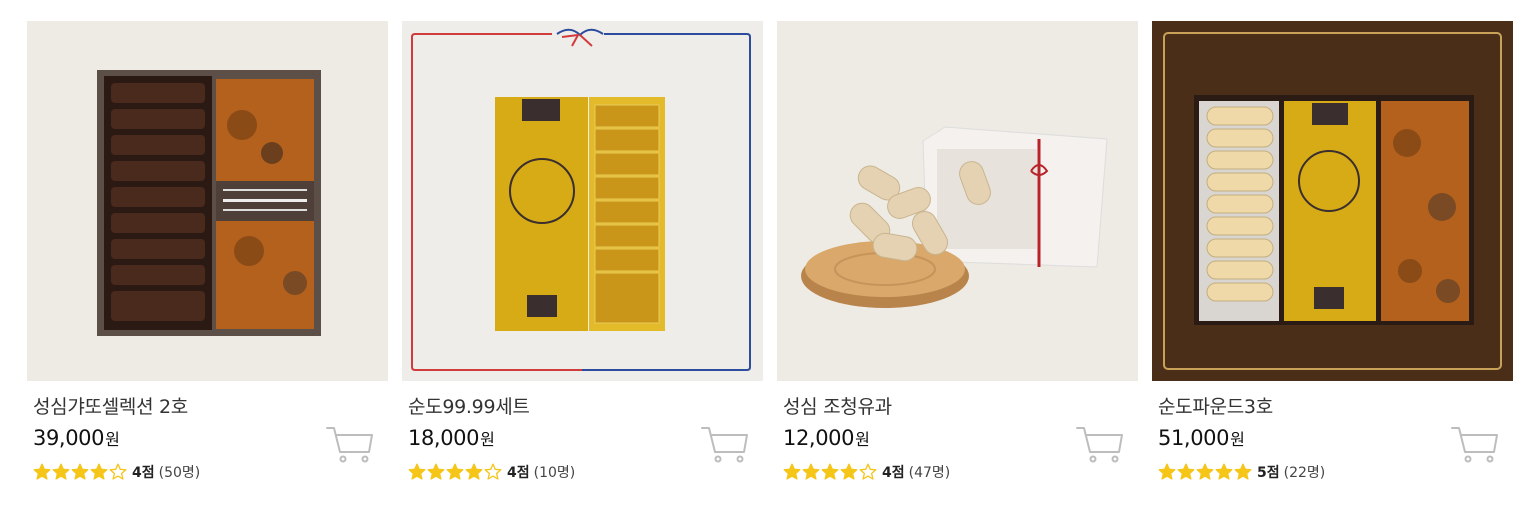 This screenshot has height=509, width=1529. What do you see at coordinates (1268, 473) in the screenshot?
I see `rating-score: 5점` at bounding box center [1268, 473].